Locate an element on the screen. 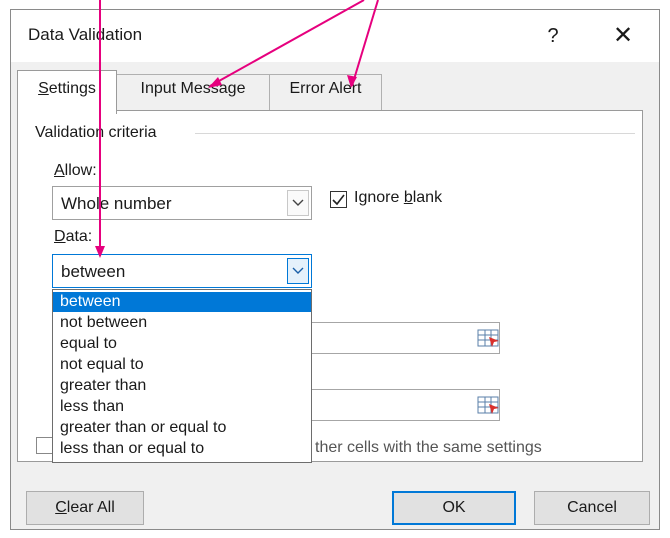 This screenshot has height=538, width=670. tab-error-alert: Error Alert is located at coordinates (326, 92).